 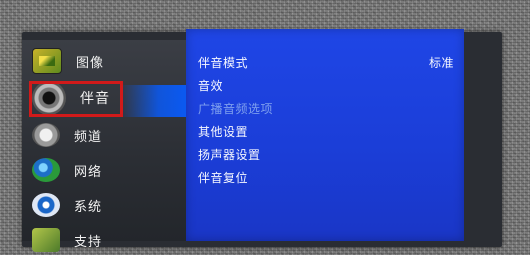 I want to click on submenu-item-sound-reset: 伴音复位, so click(x=326, y=177).